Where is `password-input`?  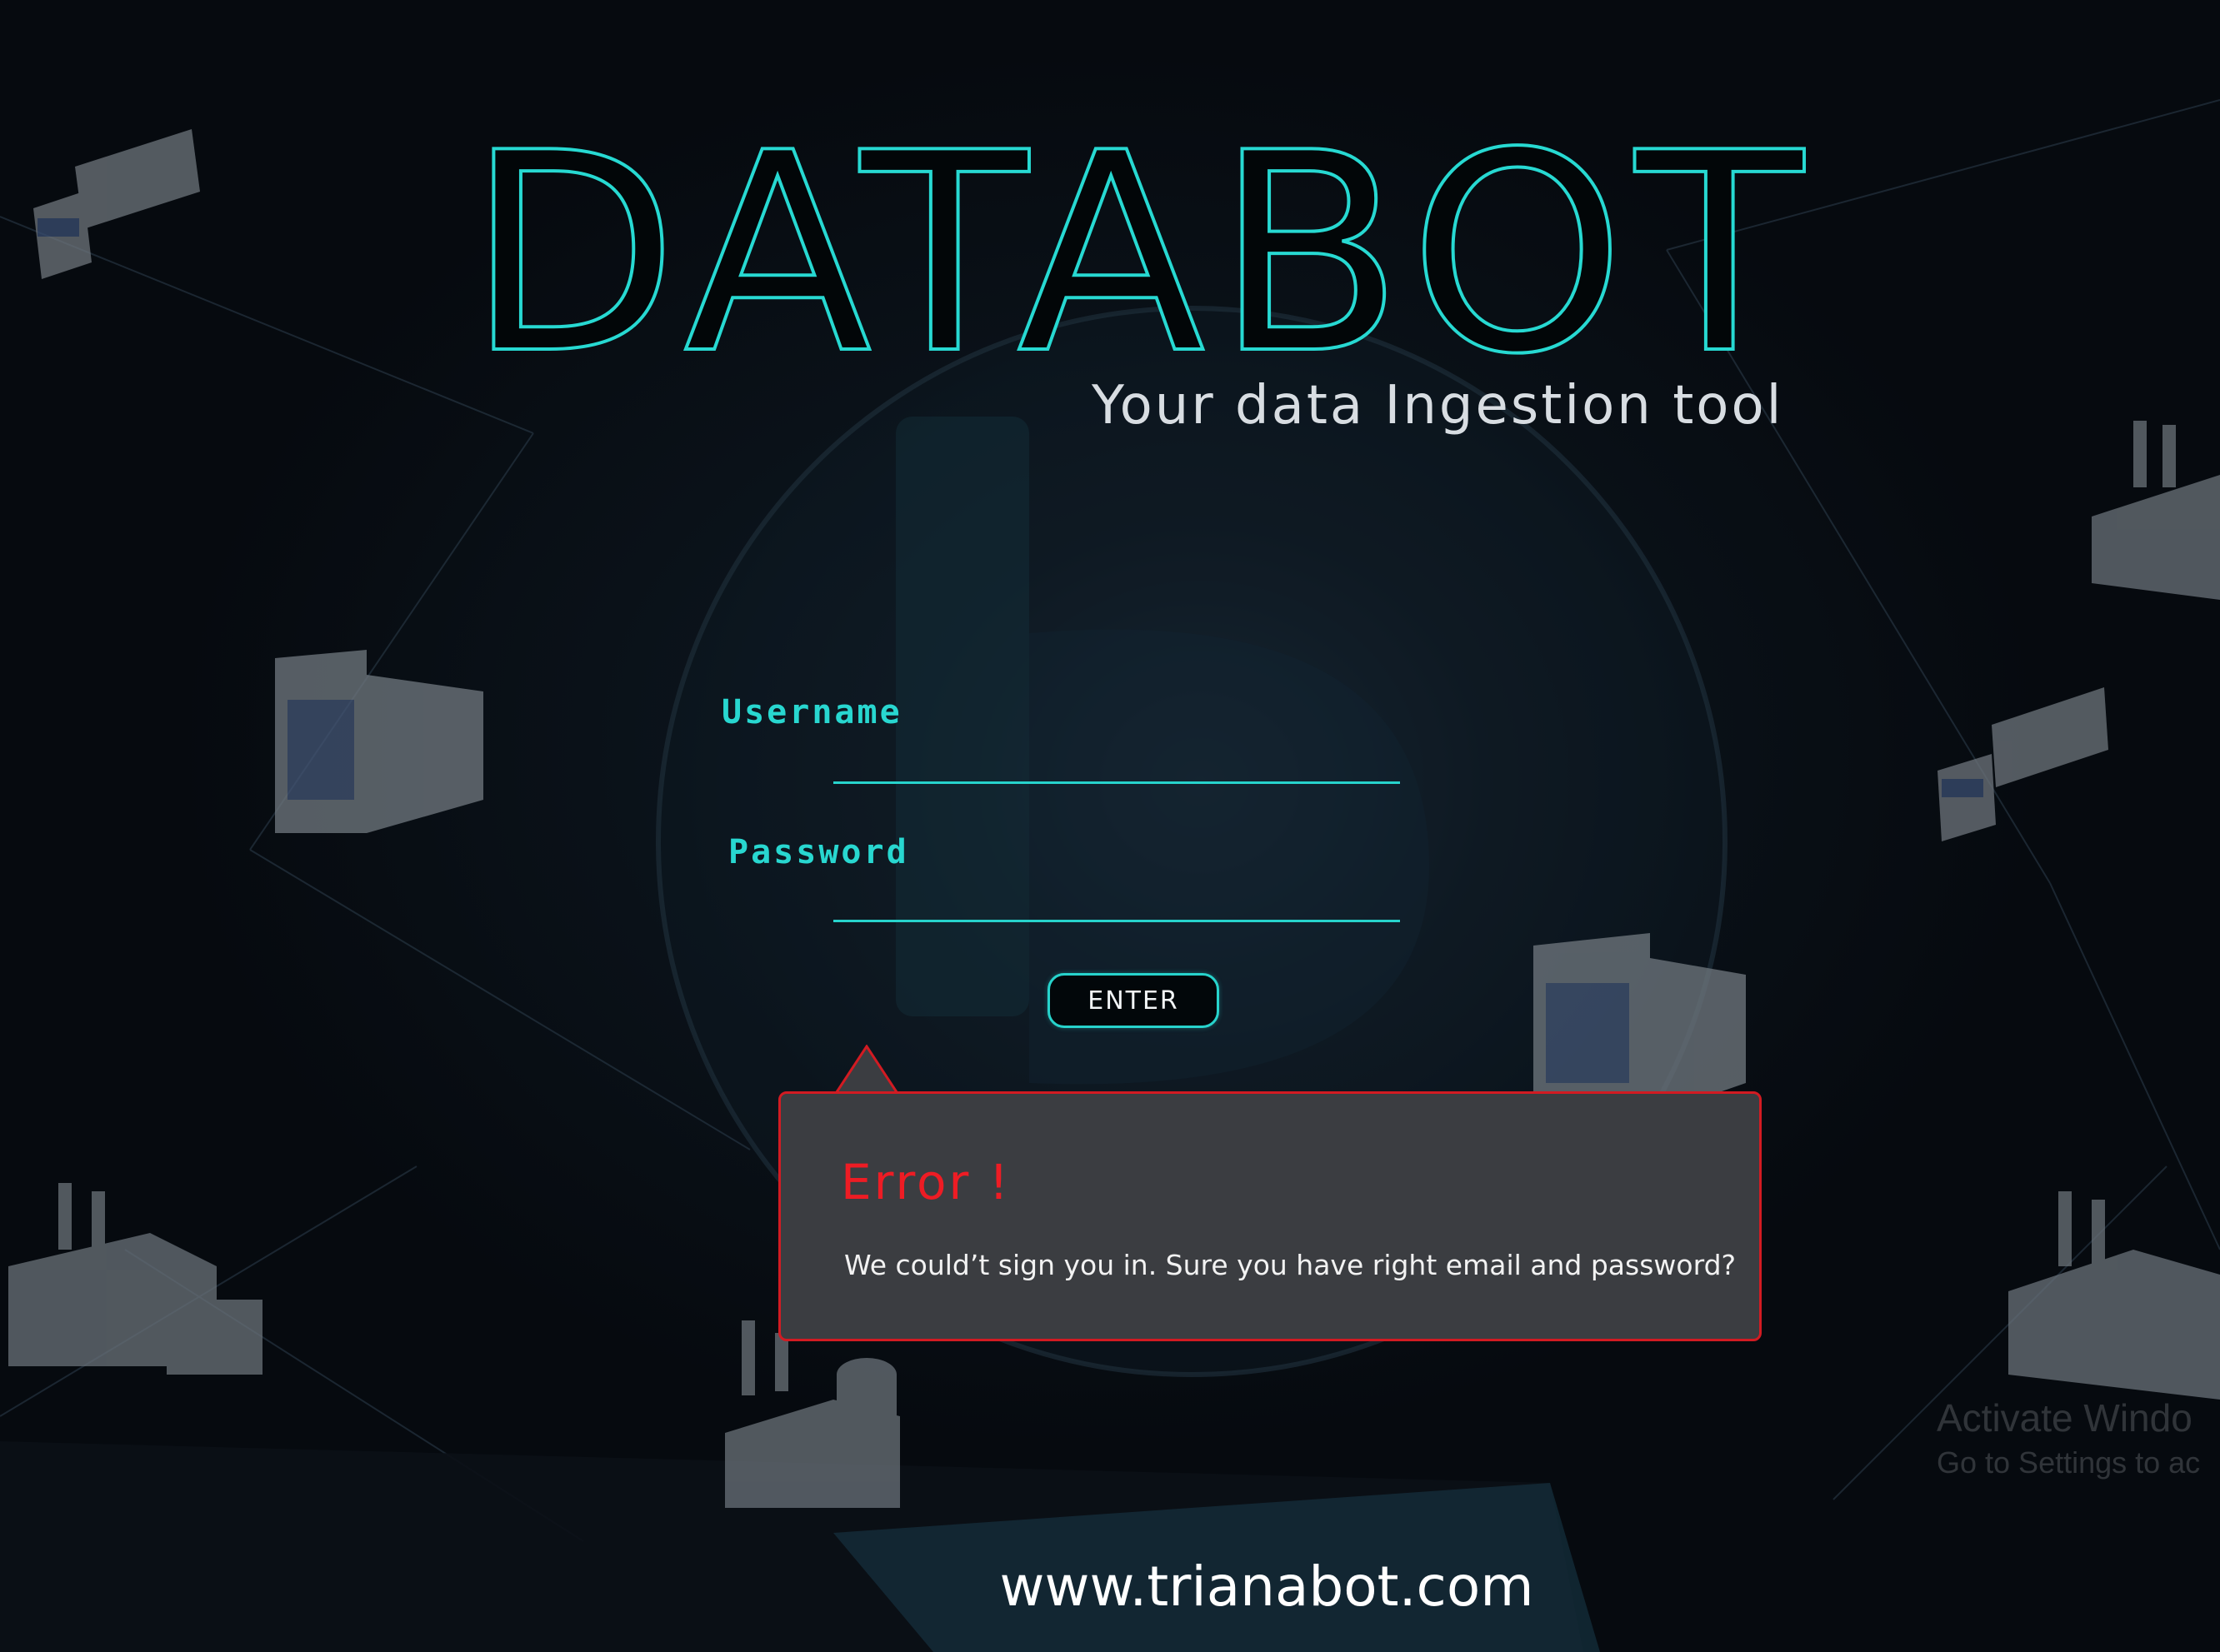 password-input is located at coordinates (1116, 896).